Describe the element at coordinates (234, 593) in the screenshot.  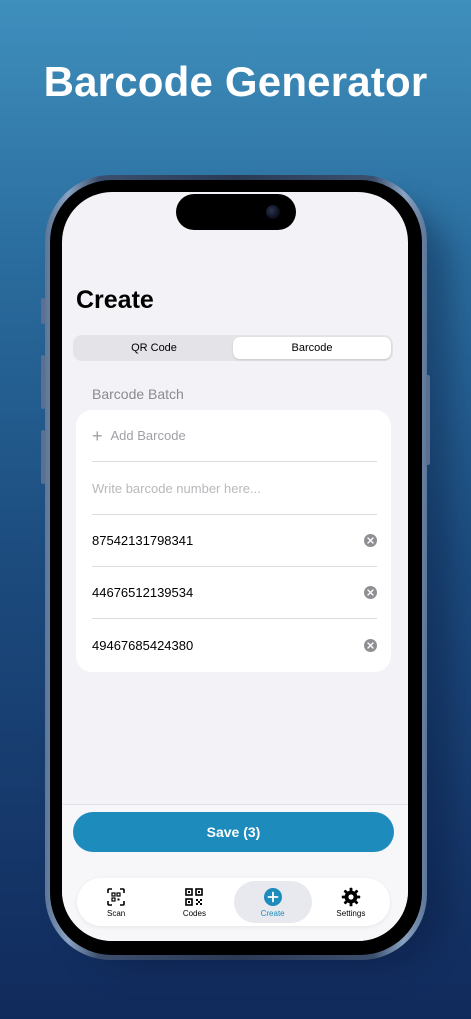
I see `list-item: 44676512139534` at that location.